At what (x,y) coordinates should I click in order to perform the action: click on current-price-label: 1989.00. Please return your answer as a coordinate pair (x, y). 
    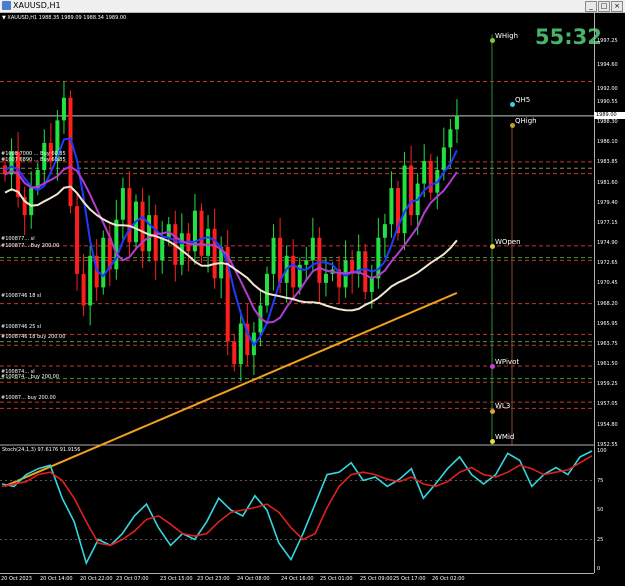
    Looking at the image, I should click on (609, 116).